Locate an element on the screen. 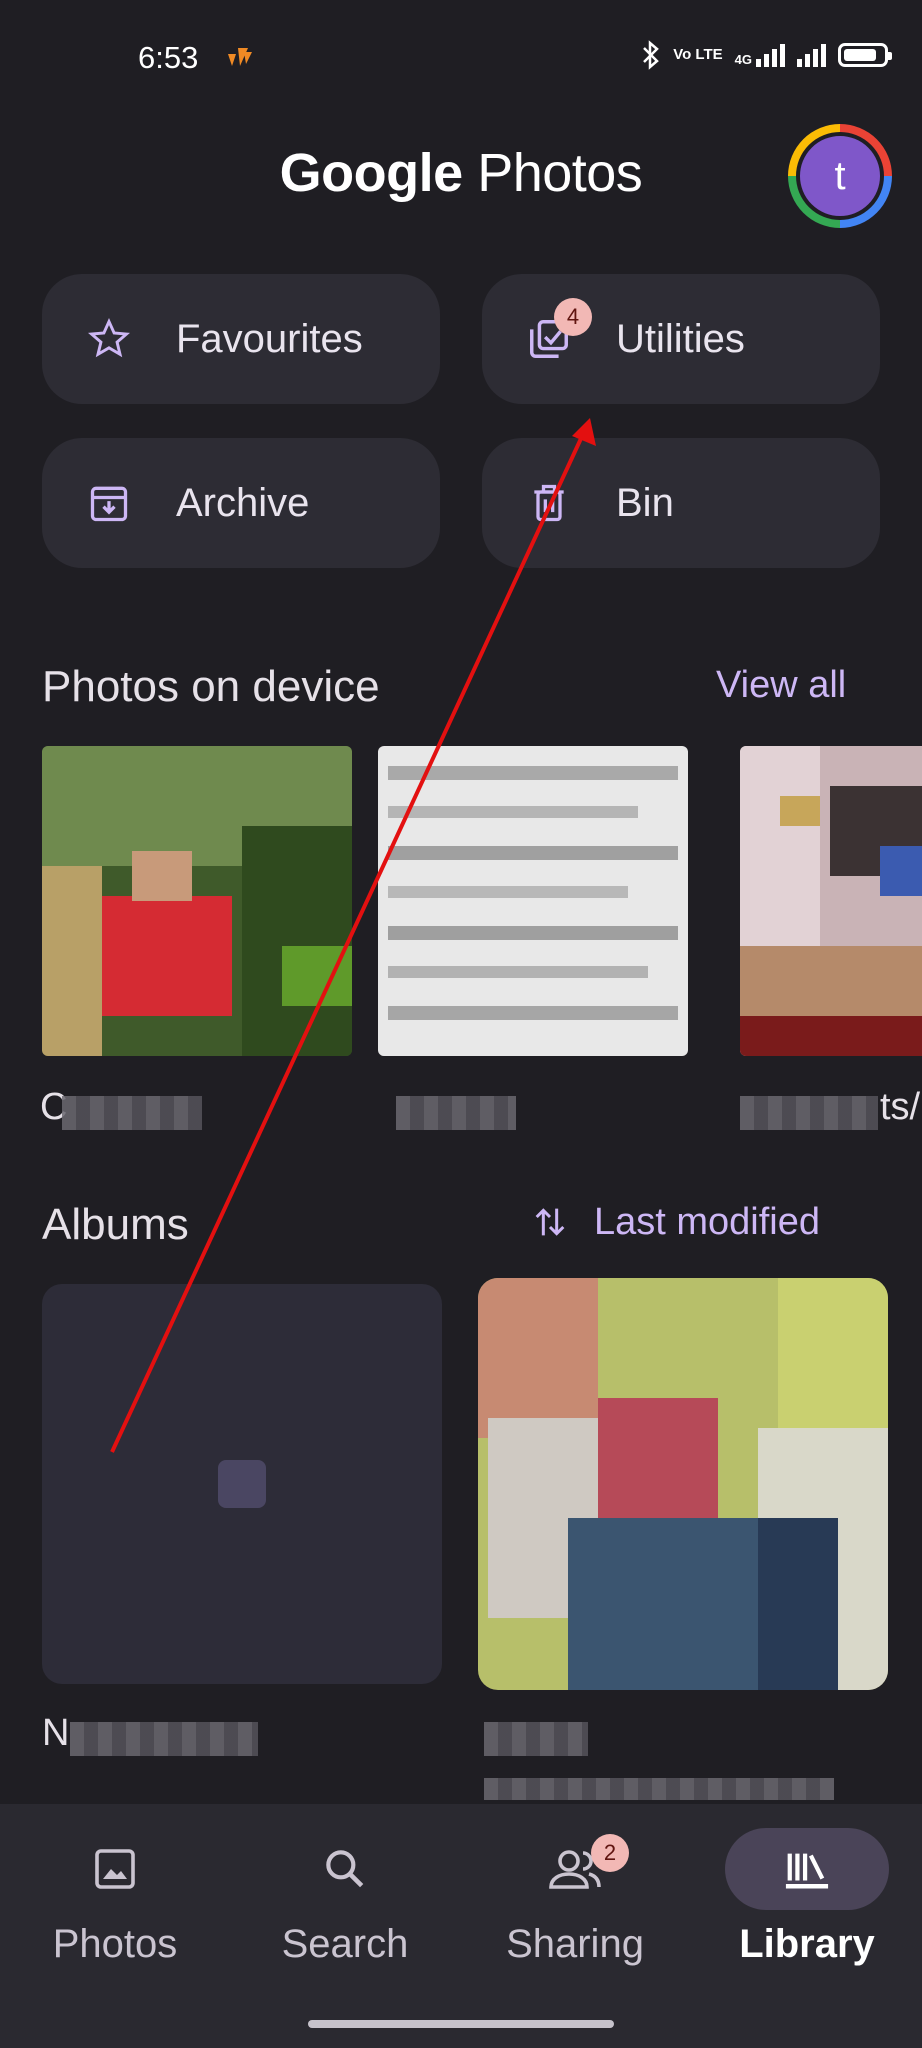  system-icons: Vo LTE 4G is located at coordinates (766, 55).